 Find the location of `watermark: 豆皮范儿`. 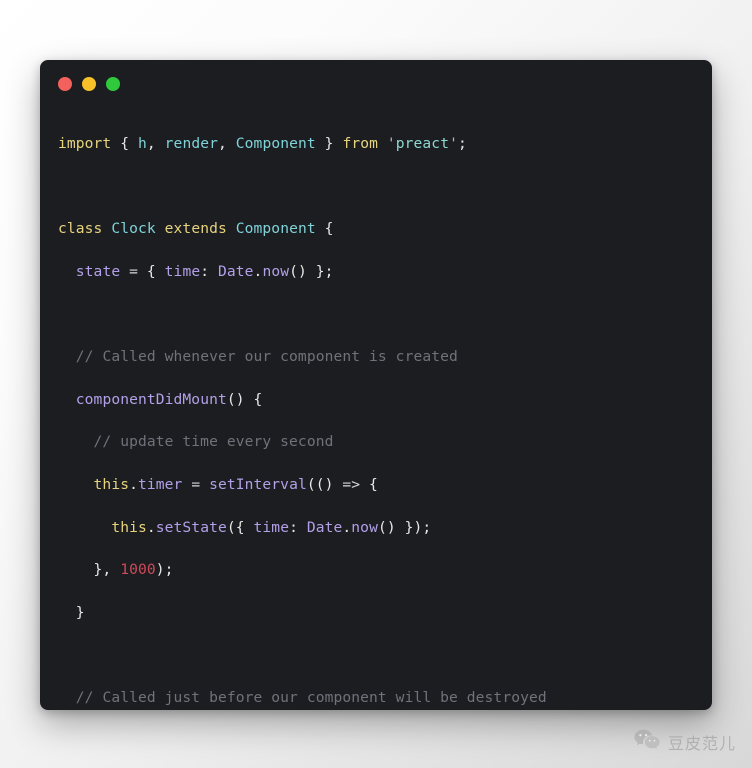

watermark: 豆皮范儿 is located at coordinates (685, 741).